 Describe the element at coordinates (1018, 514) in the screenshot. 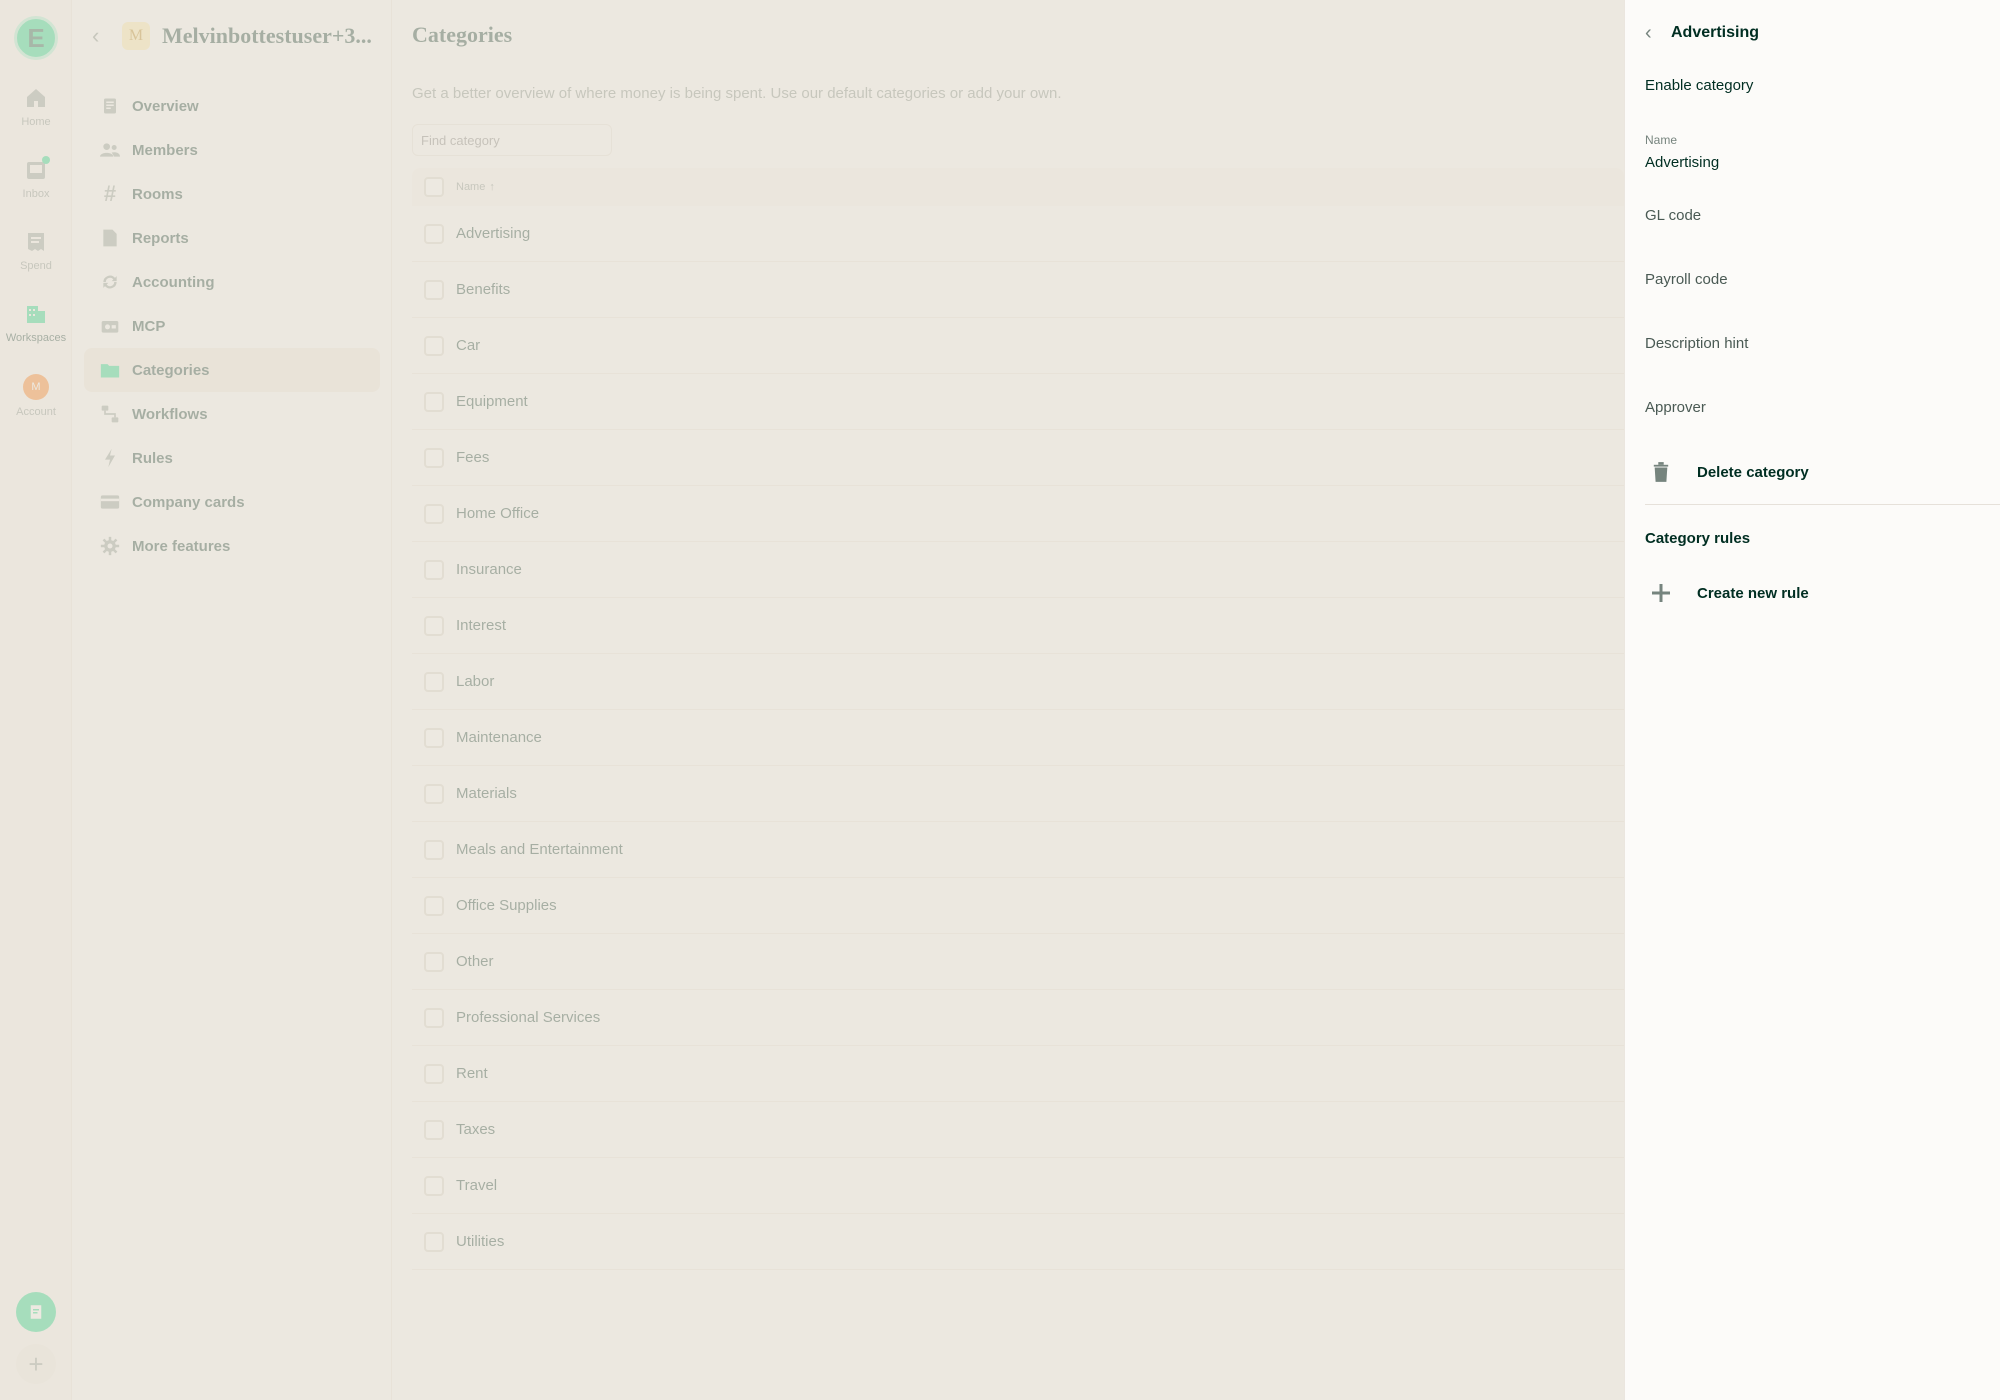

I see `table-row: Home Office` at that location.